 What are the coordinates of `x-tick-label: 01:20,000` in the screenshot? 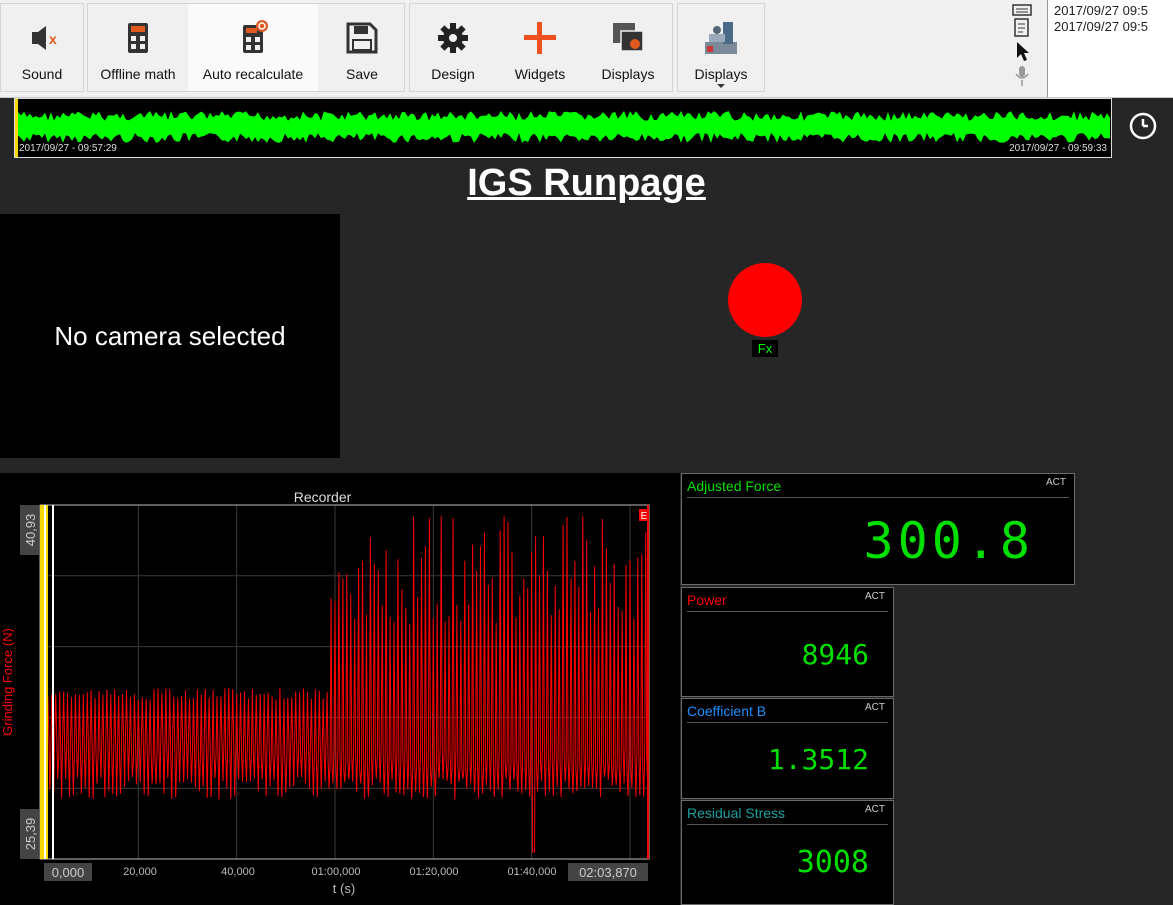 It's located at (434, 872).